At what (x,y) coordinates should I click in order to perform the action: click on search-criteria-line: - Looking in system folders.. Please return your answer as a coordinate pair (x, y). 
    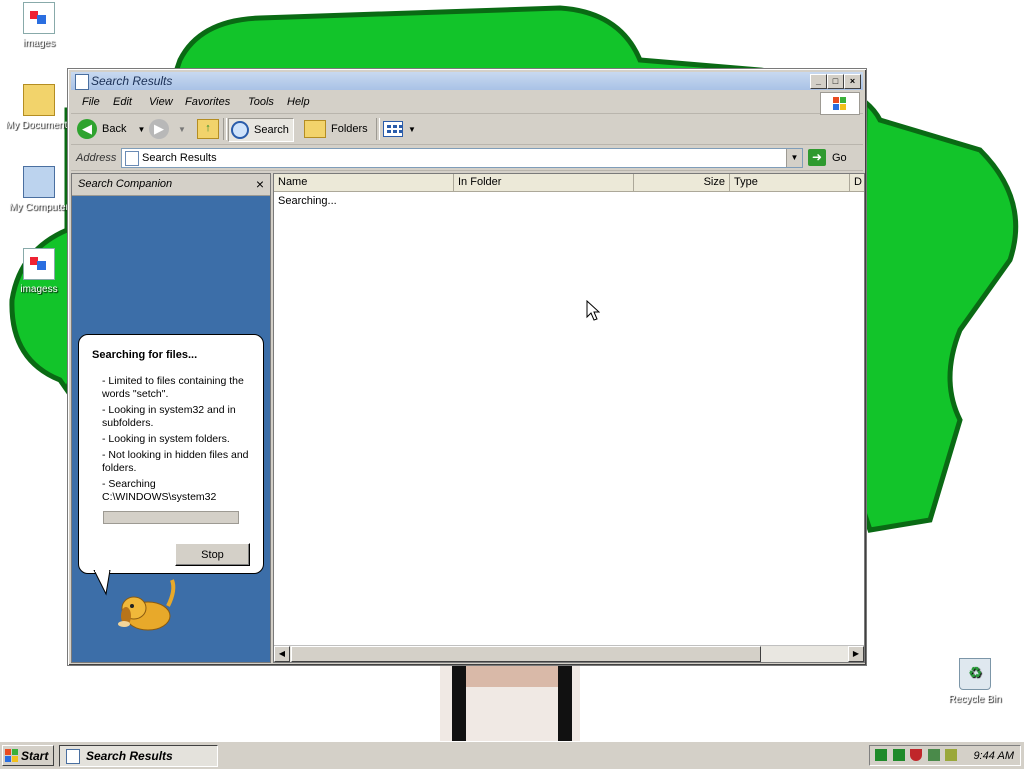
    Looking at the image, I should click on (166, 439).